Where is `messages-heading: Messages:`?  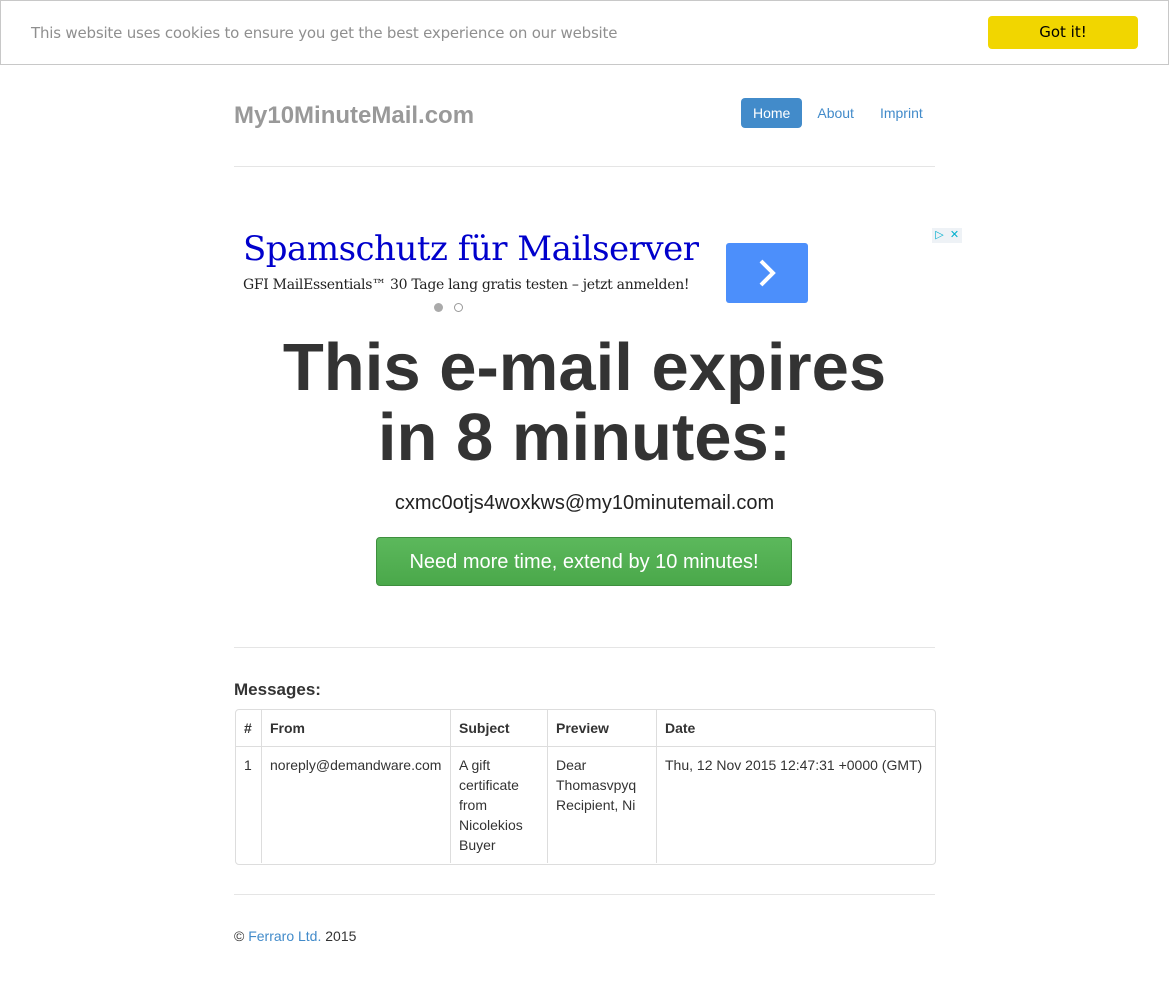 messages-heading: Messages: is located at coordinates (277, 689).